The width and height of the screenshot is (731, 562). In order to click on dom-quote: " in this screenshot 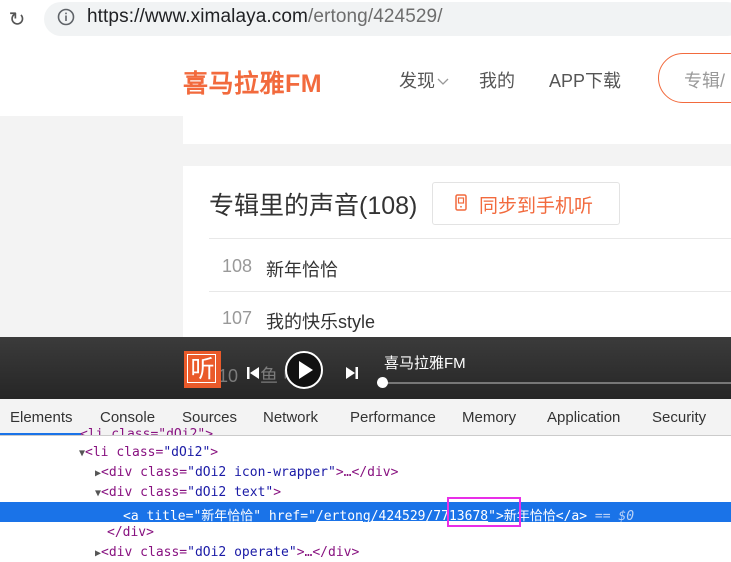, I will do `click(312, 516)`.